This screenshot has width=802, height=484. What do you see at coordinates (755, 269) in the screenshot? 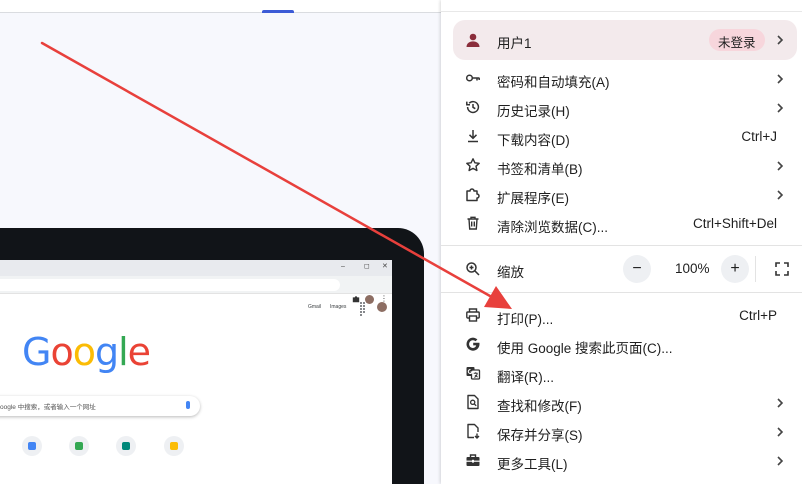
I see `zoom-divider` at bounding box center [755, 269].